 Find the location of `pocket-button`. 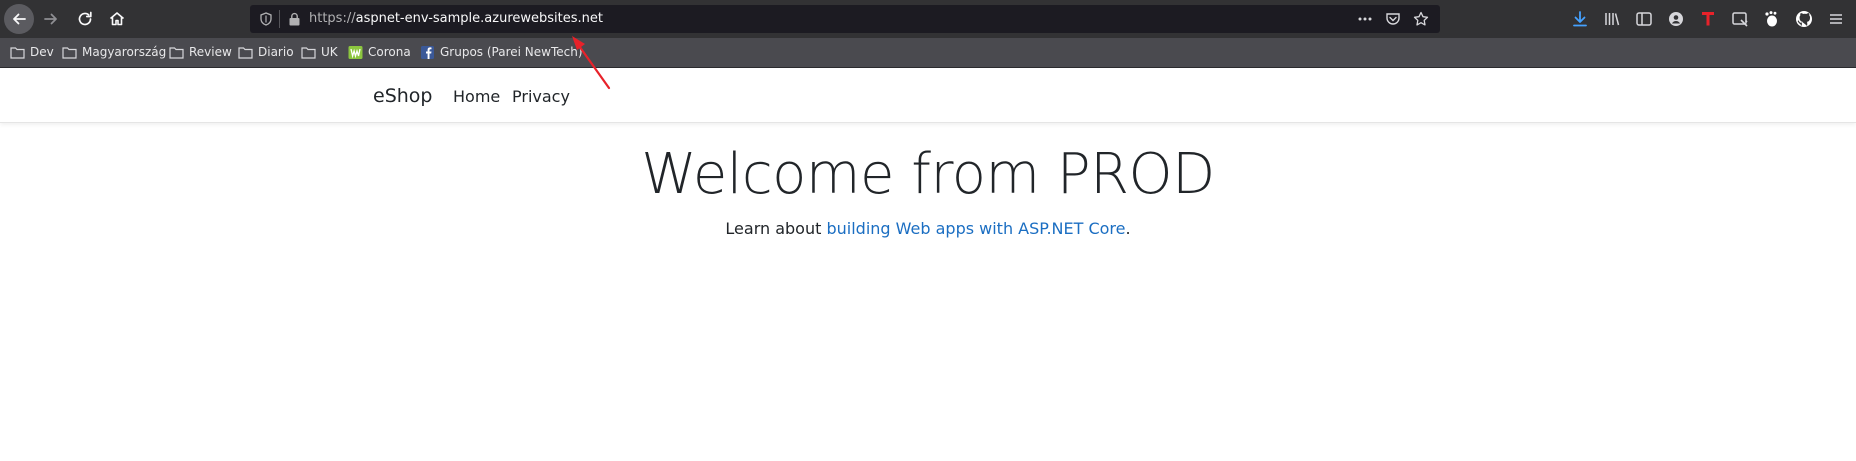

pocket-button is located at coordinates (1393, 19).